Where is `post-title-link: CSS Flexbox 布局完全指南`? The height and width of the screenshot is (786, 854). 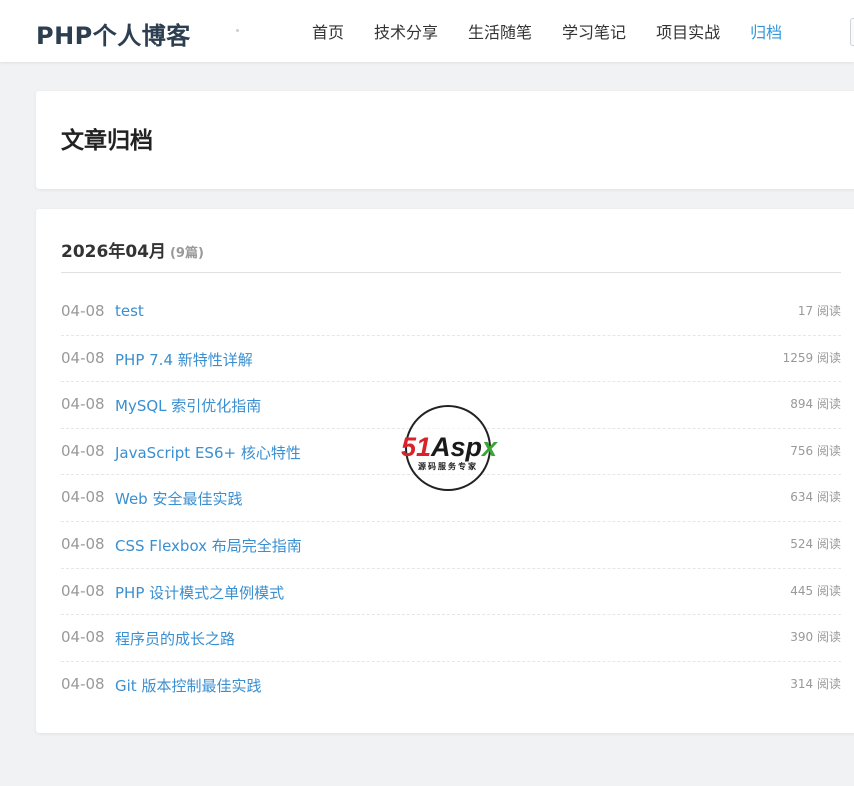 post-title-link: CSS Flexbox 布局完全指南 is located at coordinates (208, 545).